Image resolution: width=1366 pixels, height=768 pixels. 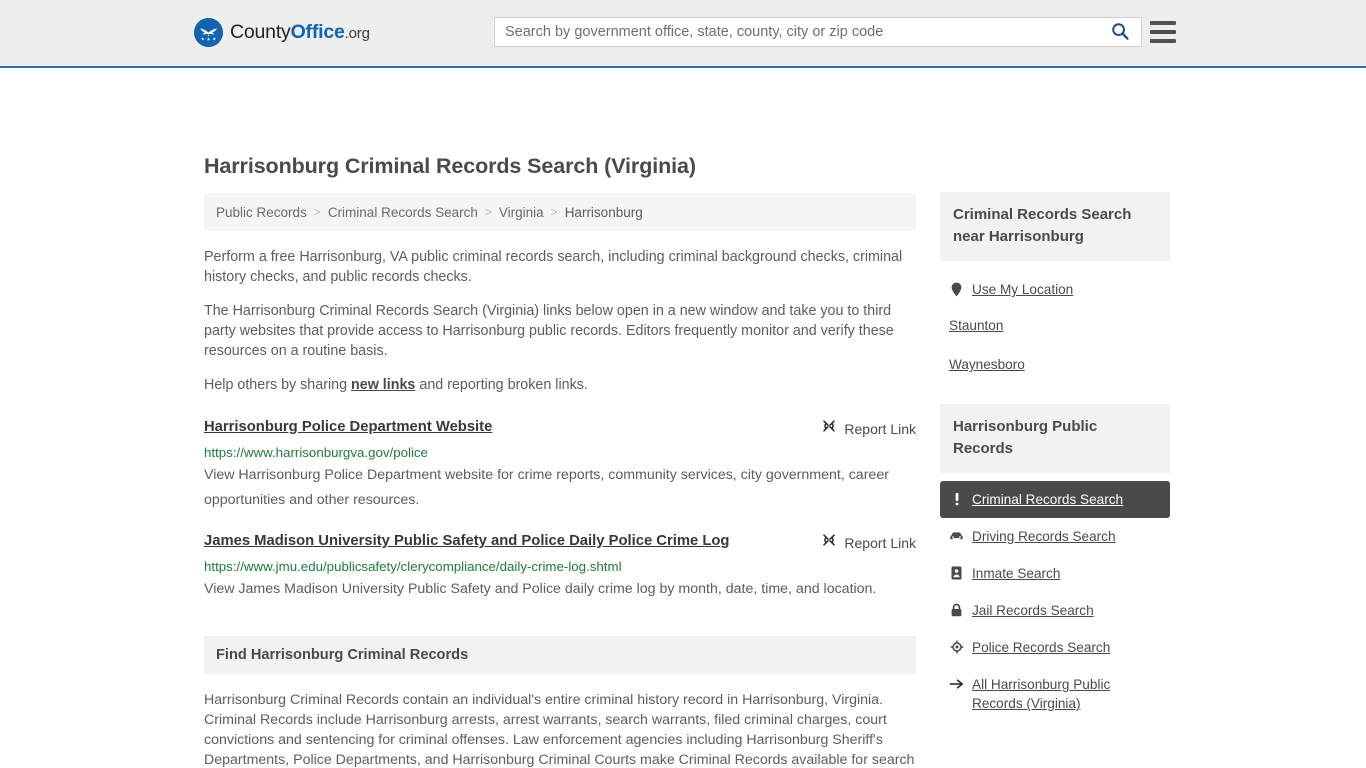 I want to click on car-icon, so click(x=956, y=536).